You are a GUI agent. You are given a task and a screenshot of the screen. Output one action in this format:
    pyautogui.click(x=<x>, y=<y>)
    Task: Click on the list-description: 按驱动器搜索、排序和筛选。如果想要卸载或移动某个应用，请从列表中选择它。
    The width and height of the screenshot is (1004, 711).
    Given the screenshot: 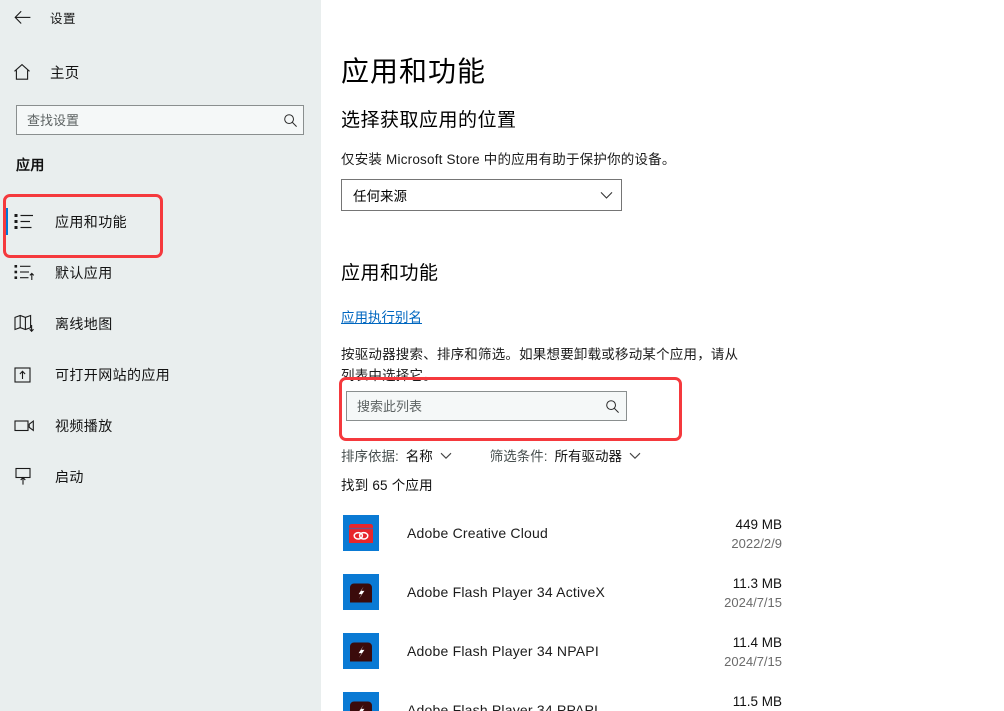 What is the action you would take?
    pyautogui.click(x=540, y=365)
    